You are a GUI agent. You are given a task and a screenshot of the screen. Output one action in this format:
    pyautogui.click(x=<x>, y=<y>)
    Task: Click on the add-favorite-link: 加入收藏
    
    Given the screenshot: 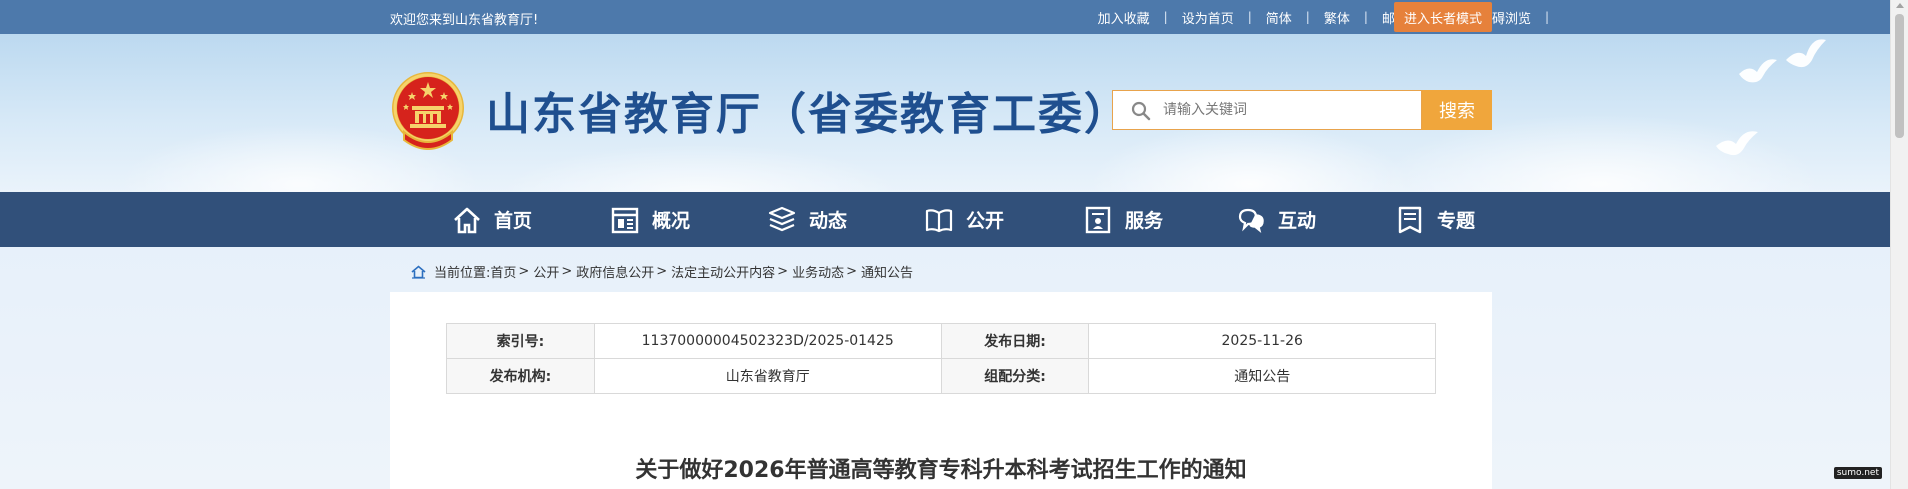 What is the action you would take?
    pyautogui.click(x=1124, y=17)
    